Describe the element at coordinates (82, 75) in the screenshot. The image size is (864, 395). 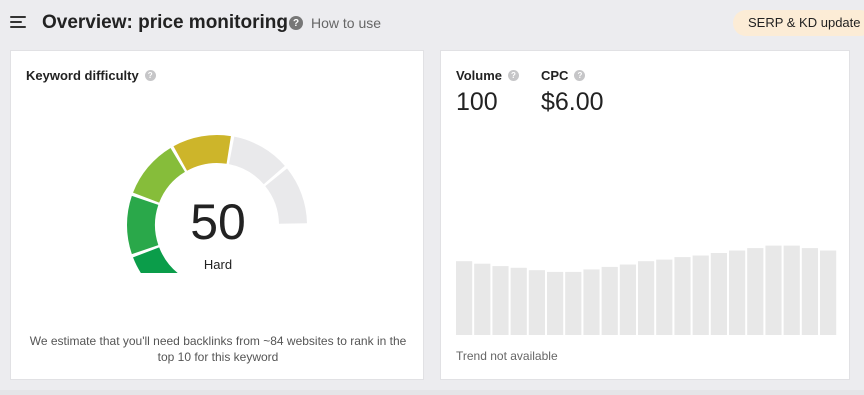
I see `keyword-difficulty-label: Keyword difficulty` at that location.